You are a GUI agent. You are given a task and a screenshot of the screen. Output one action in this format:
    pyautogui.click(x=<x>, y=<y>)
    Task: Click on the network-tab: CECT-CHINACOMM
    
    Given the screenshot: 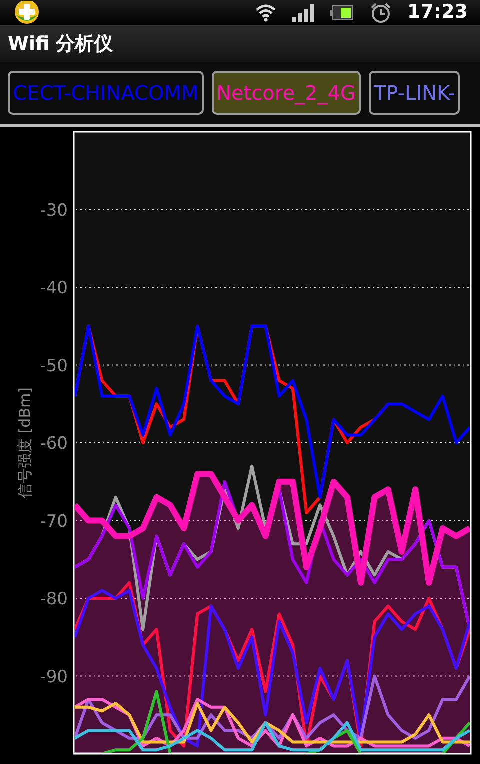 What is the action you would take?
    pyautogui.click(x=106, y=93)
    